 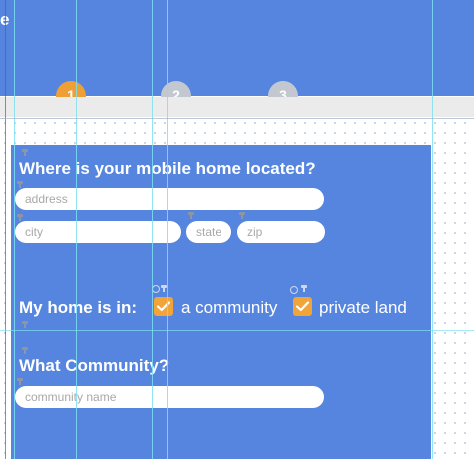 What do you see at coordinates (169, 397) in the screenshot?
I see `community-name-input` at bounding box center [169, 397].